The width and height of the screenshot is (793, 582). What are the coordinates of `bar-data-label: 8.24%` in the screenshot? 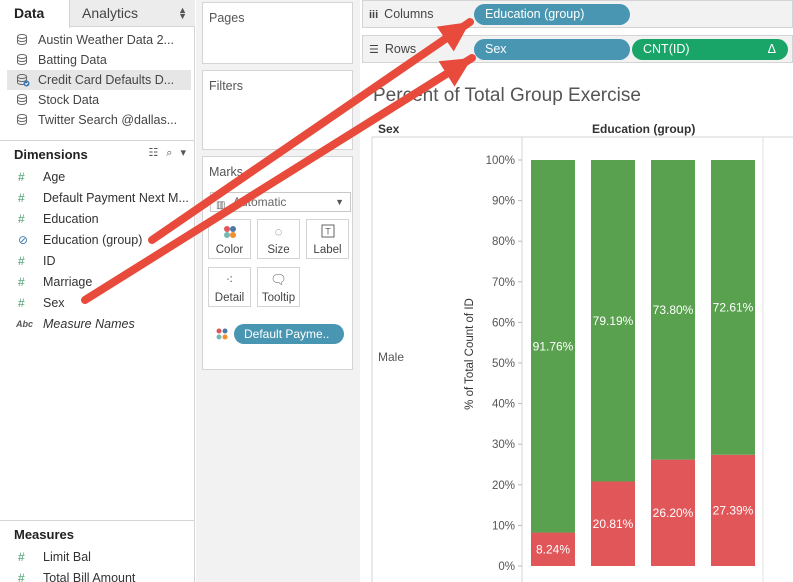 It's located at (553, 549).